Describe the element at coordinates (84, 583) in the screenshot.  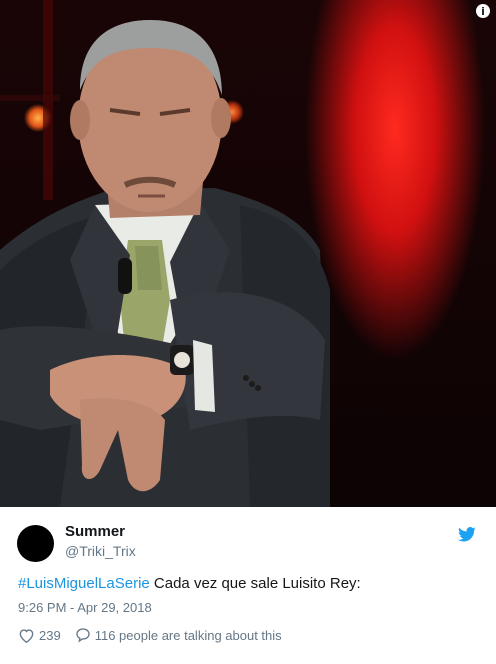
I see `hashtag-link: #LuisMiguelLaSerie` at that location.